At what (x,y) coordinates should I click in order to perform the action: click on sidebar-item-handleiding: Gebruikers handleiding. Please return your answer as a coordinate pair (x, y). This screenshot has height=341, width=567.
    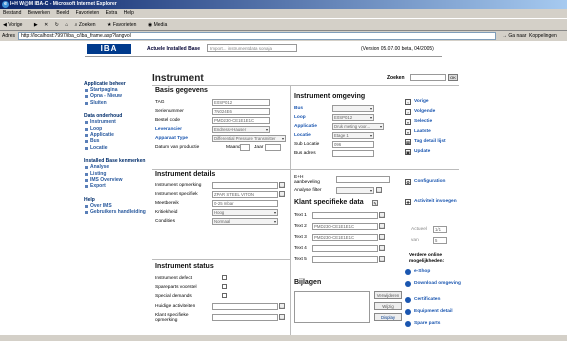
    Looking at the image, I should click on (116, 212).